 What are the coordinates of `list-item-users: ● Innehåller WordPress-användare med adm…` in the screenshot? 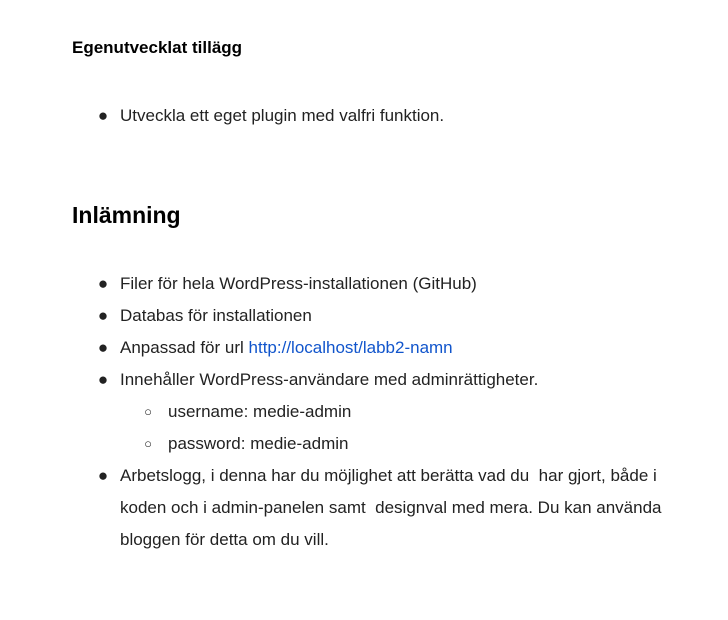 It's located at (382, 380).